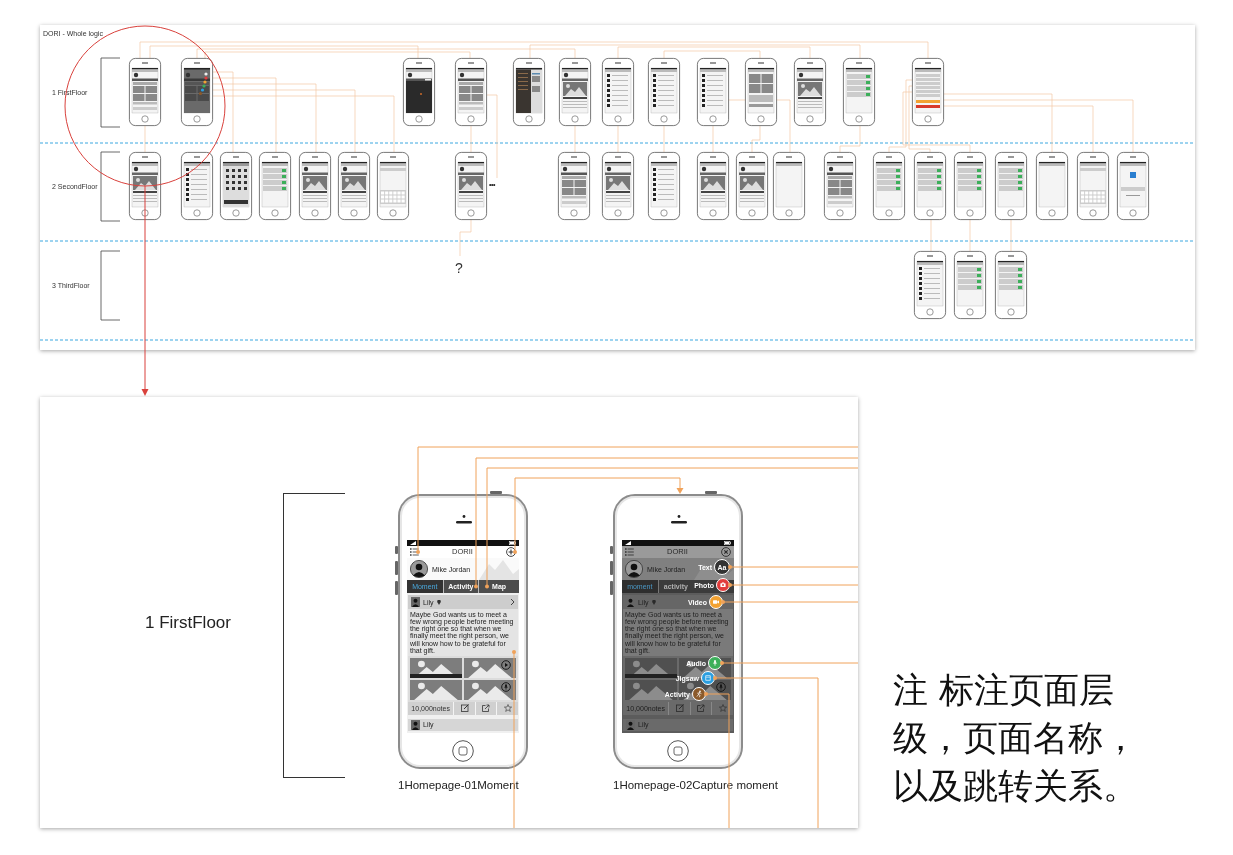  I want to click on close-icon, so click(726, 552).